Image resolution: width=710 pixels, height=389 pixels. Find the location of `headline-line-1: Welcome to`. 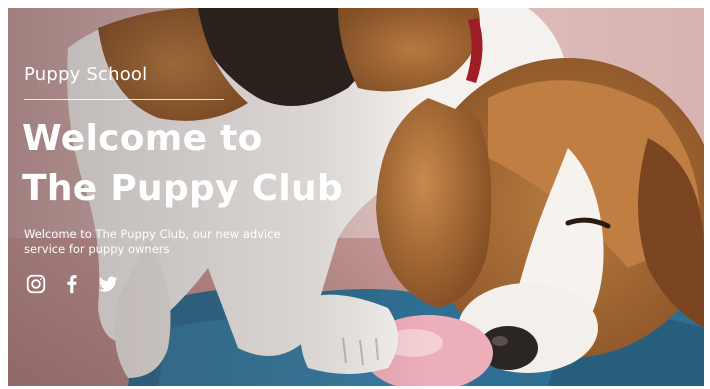

headline-line-1: Welcome to is located at coordinates (142, 138).